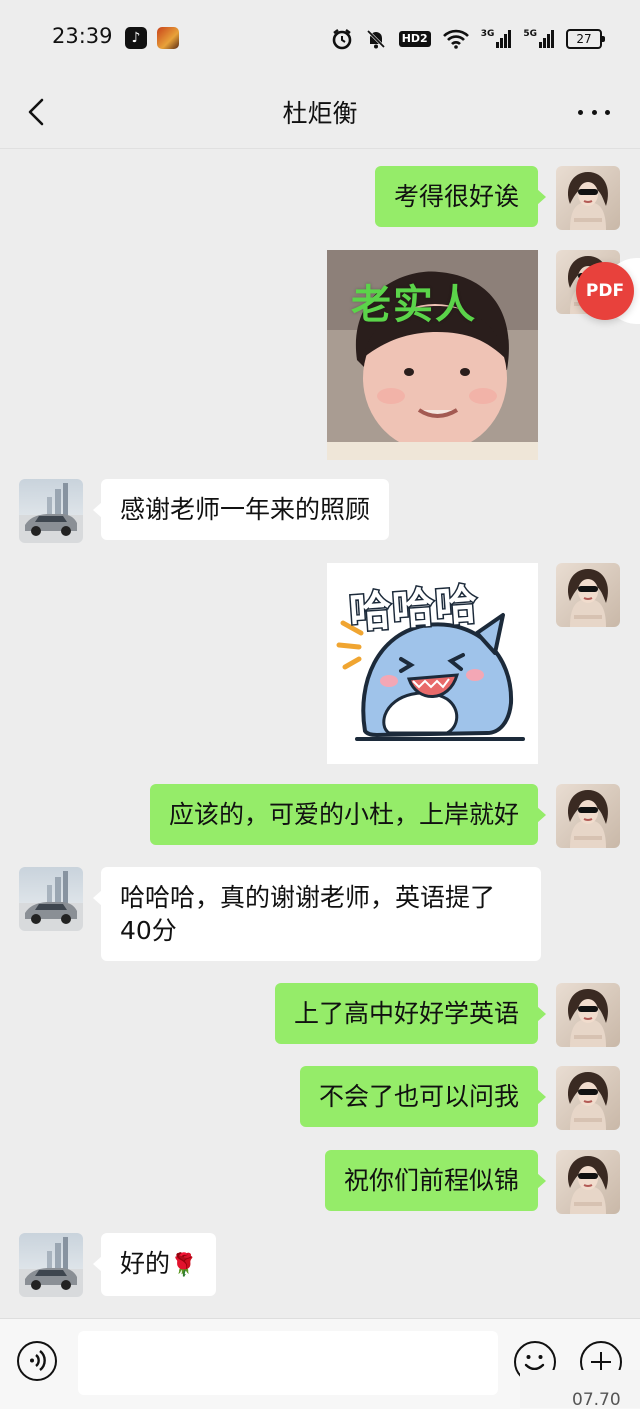 Image resolution: width=640 pixels, height=1409 pixels. Describe the element at coordinates (82, 36) in the screenshot. I see `status-time: 23:39` at that location.